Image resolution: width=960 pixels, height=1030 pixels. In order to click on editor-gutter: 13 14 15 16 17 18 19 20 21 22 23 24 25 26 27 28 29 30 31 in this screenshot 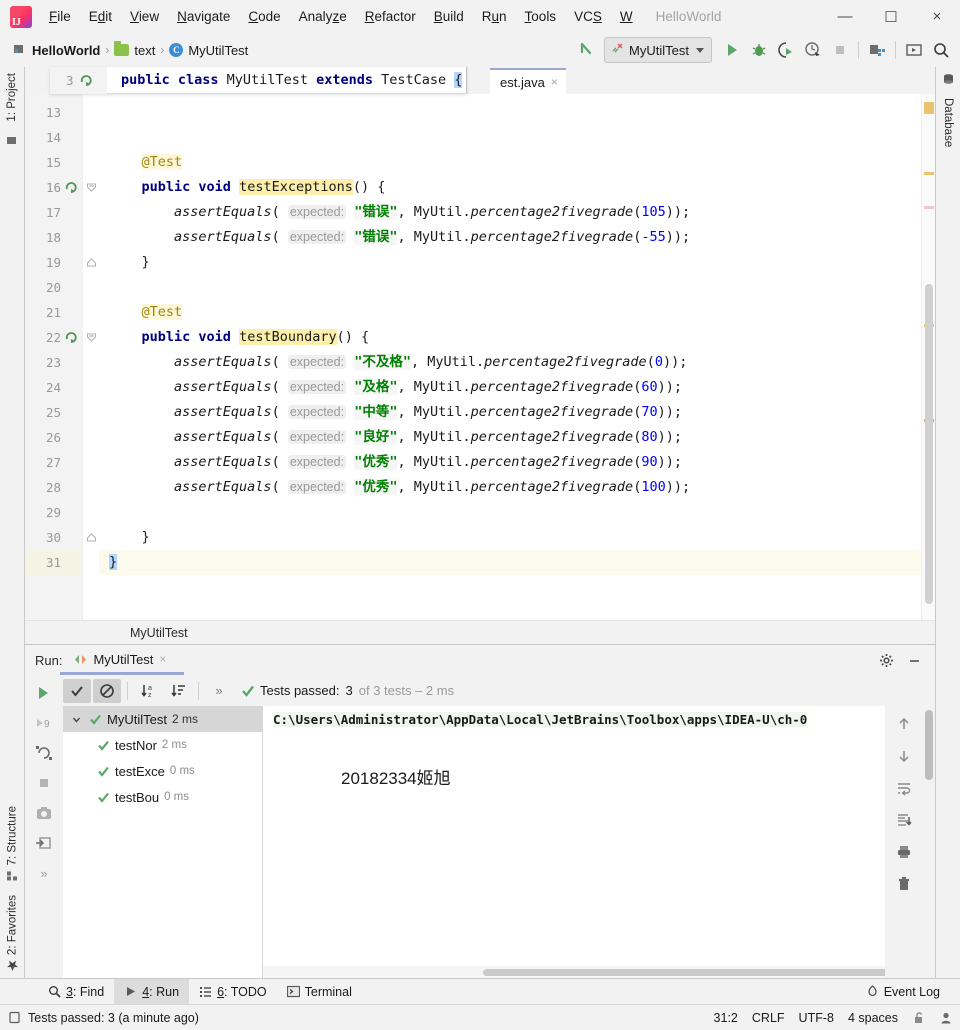, I will do `click(53, 357)`.